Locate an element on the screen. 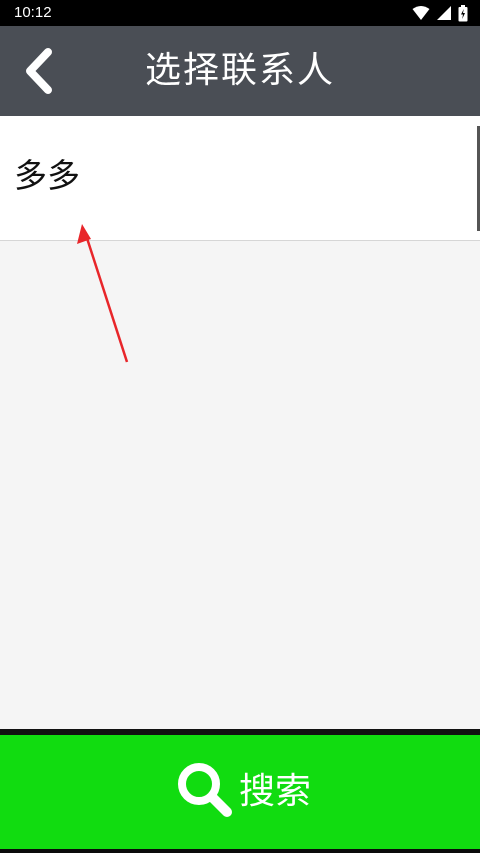 The image size is (480, 853). title-bar: 选择联系人 is located at coordinates (240, 71).